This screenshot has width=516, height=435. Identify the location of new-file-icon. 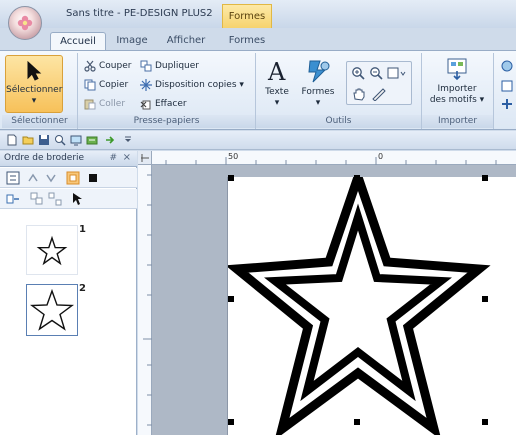
(12, 140).